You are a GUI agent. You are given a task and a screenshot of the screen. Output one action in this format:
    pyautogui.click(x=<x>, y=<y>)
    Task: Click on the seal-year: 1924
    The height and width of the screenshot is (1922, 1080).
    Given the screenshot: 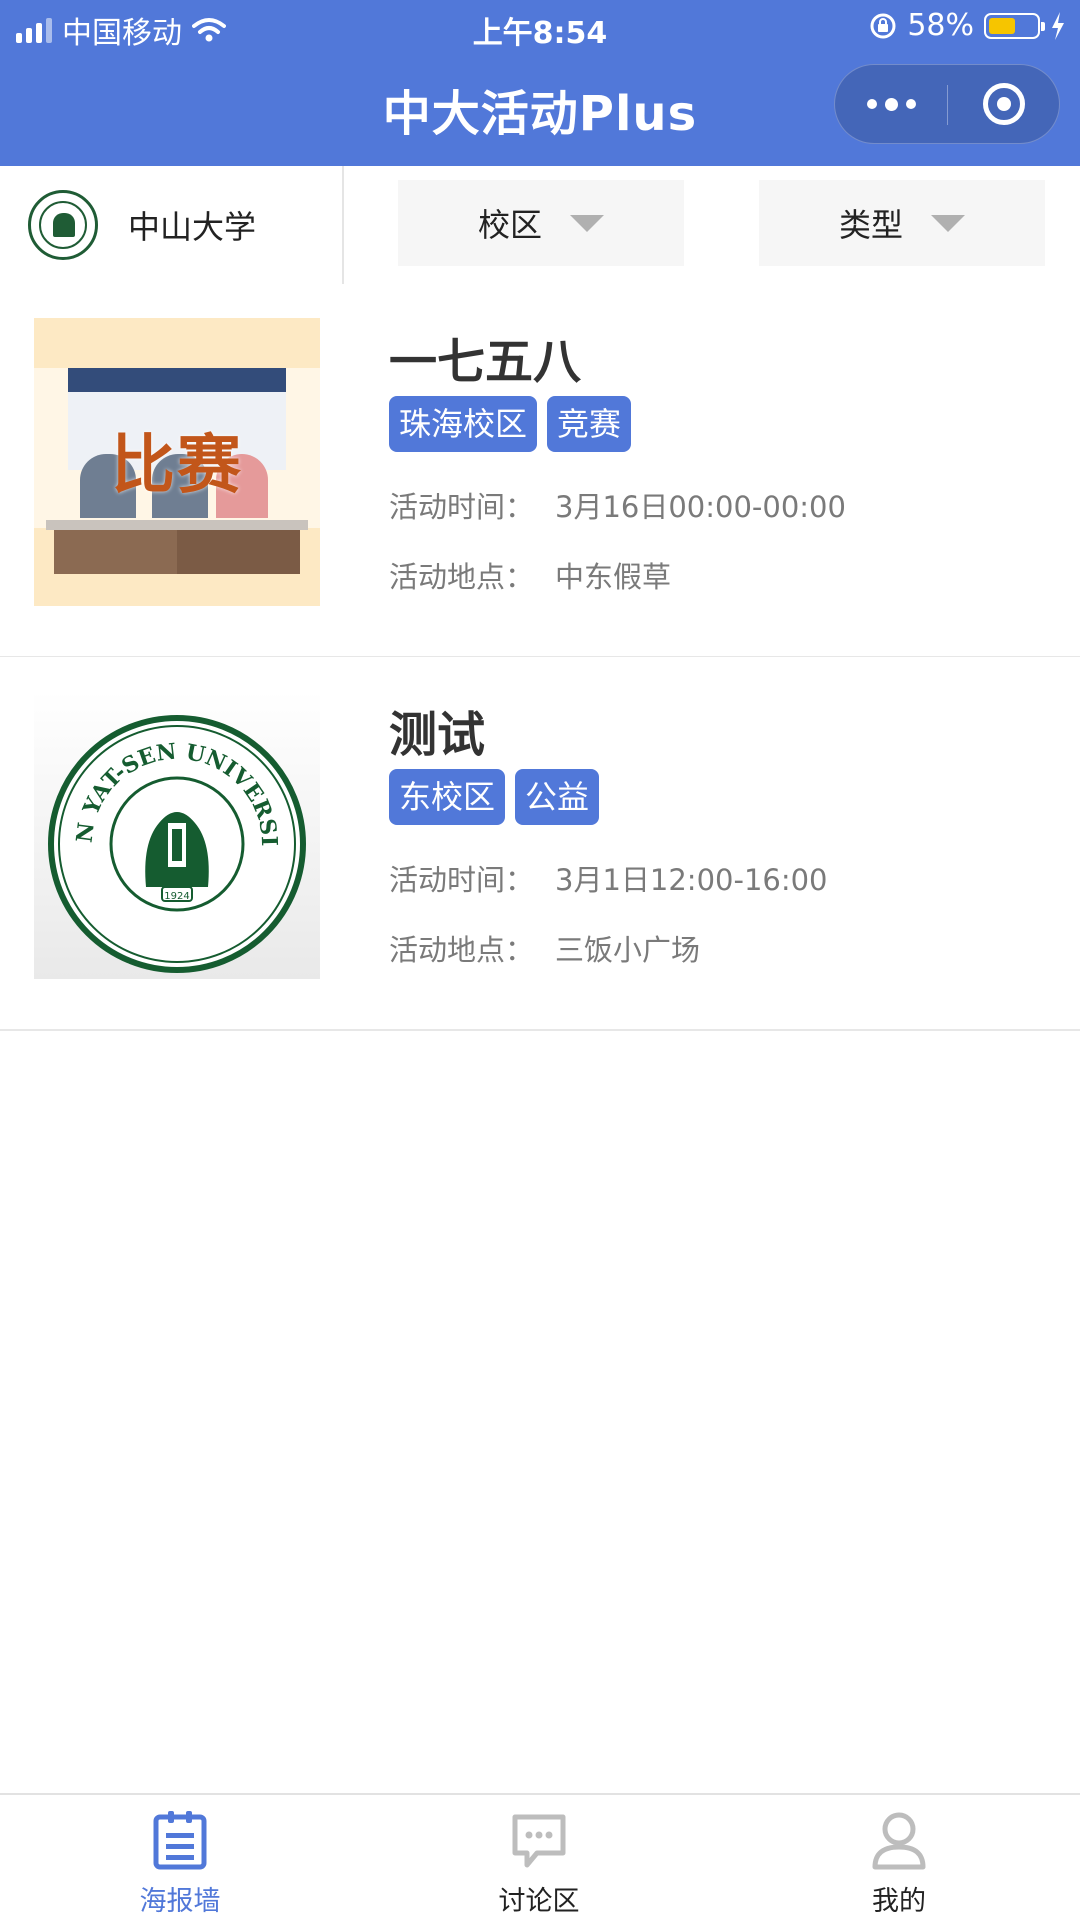 What is the action you would take?
    pyautogui.click(x=176, y=896)
    